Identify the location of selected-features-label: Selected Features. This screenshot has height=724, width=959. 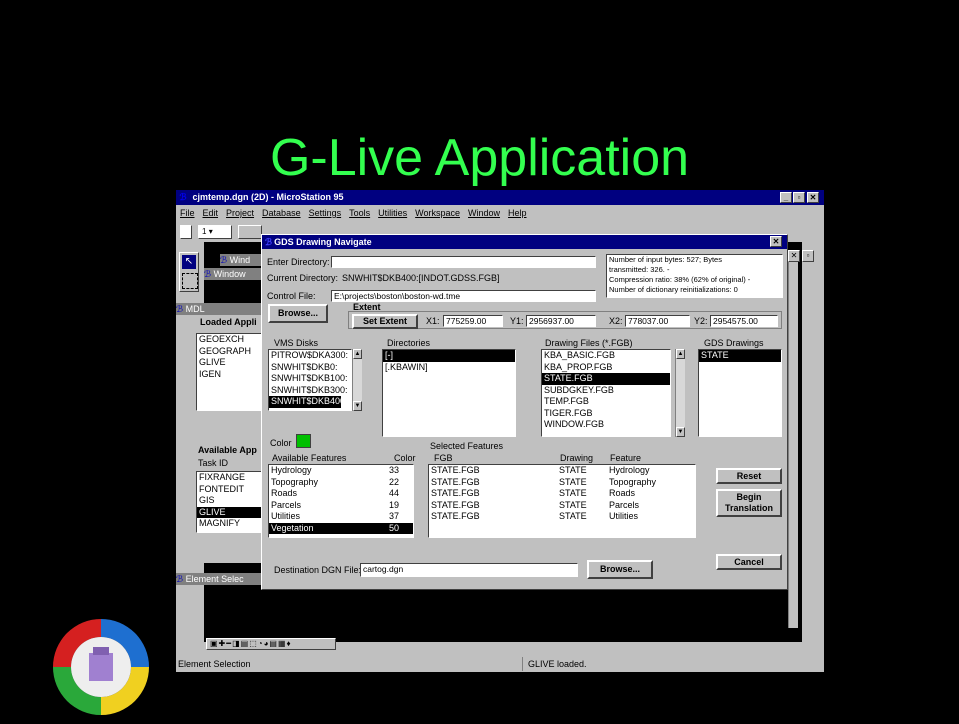
(467, 446).